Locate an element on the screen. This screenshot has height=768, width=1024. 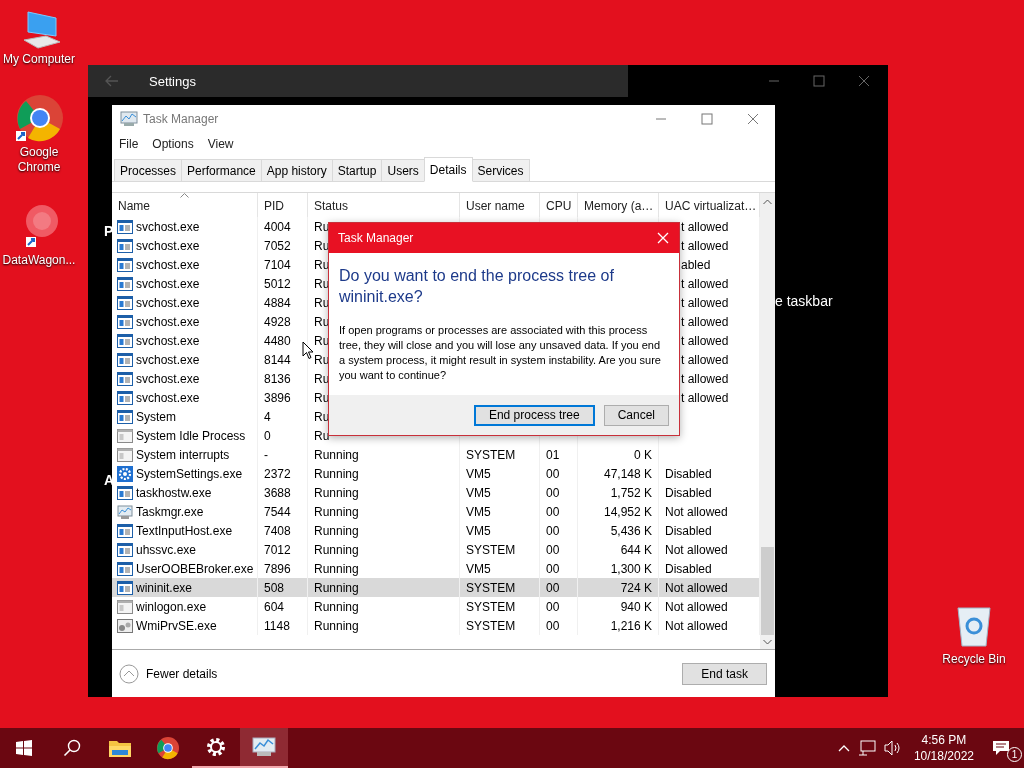
desktop-icon-label: My Computer is located at coordinates (39, 59).